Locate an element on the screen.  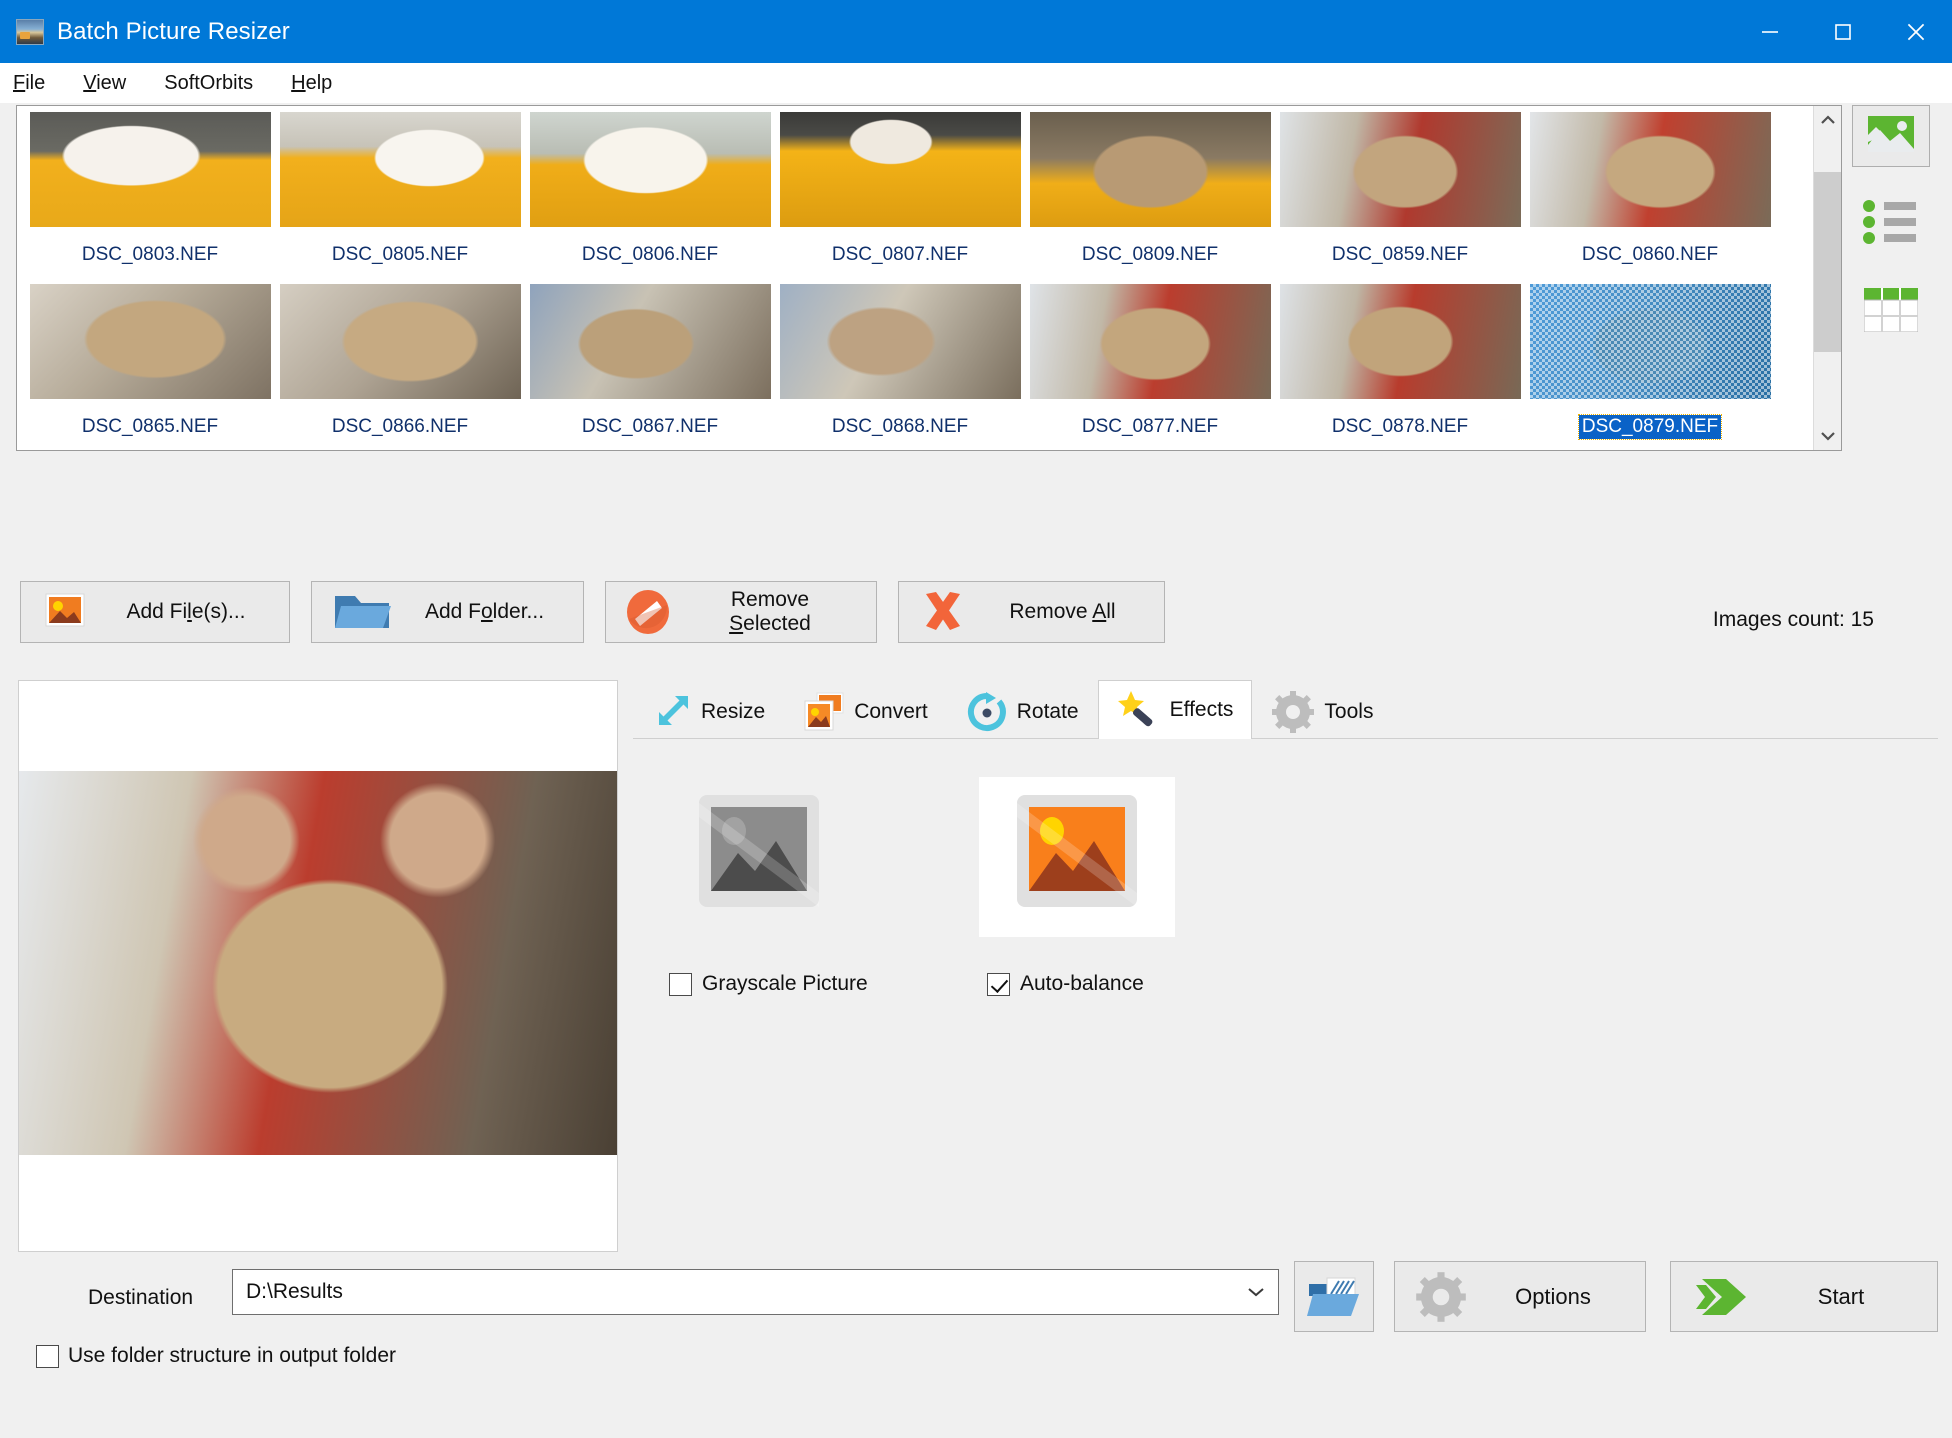
thumbnail-label: DSC_0878.NEF is located at coordinates (1400, 426).